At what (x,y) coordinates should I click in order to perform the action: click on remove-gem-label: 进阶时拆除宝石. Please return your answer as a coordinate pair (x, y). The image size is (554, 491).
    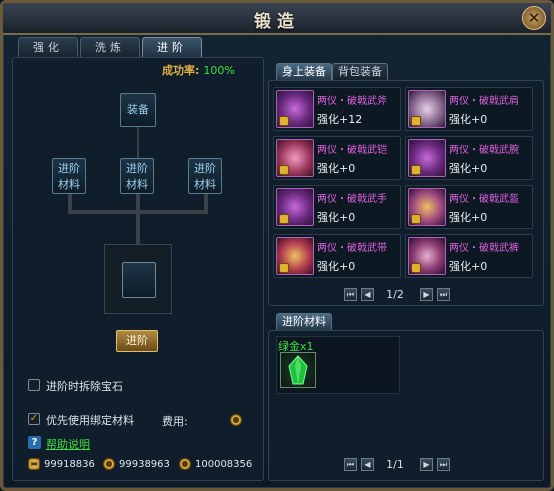
    Looking at the image, I should click on (84, 386).